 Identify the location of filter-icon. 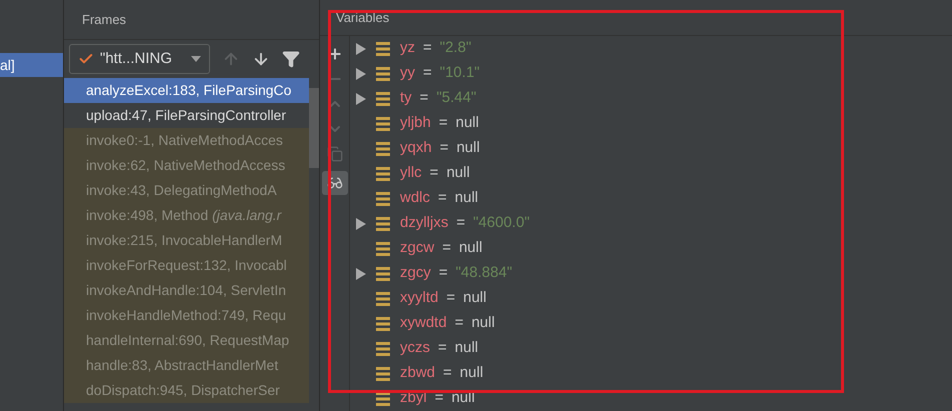
(291, 59).